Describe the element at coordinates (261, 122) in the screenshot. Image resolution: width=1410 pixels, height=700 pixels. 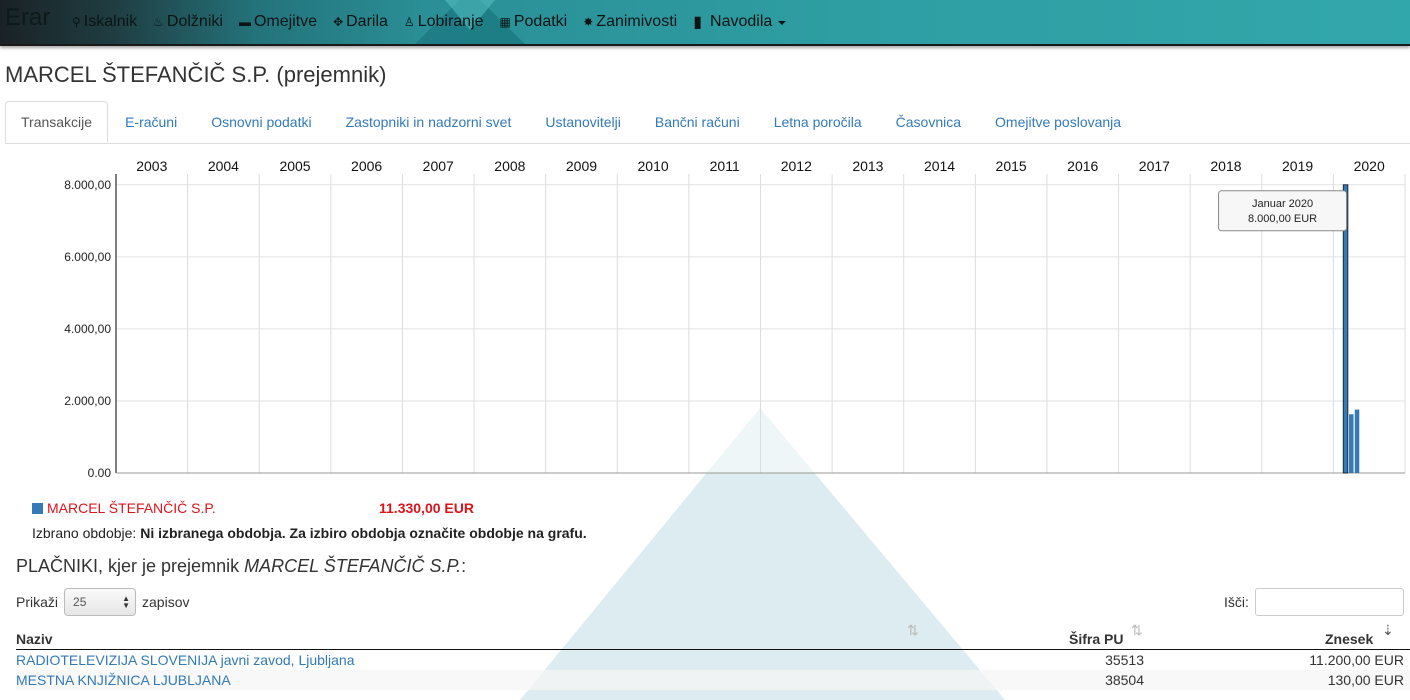
I see `tab-osnovni-podatki: Osnovni podatki` at that location.